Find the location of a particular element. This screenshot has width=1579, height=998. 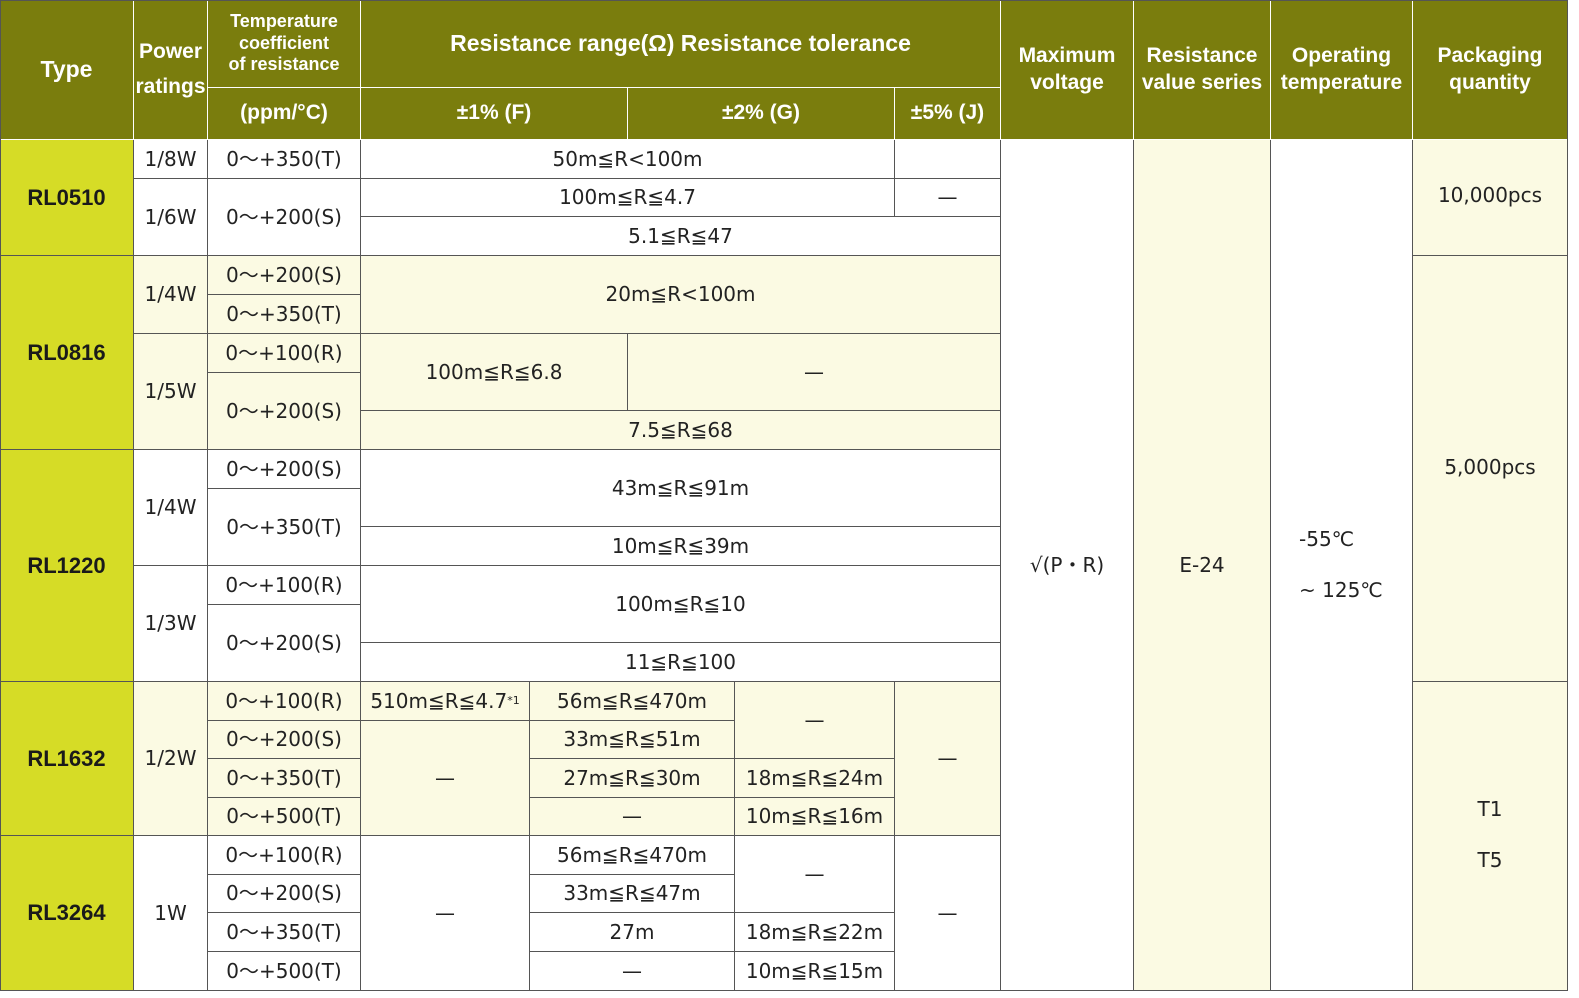

range-cell: 27m≦R≦30m is located at coordinates (632, 778).